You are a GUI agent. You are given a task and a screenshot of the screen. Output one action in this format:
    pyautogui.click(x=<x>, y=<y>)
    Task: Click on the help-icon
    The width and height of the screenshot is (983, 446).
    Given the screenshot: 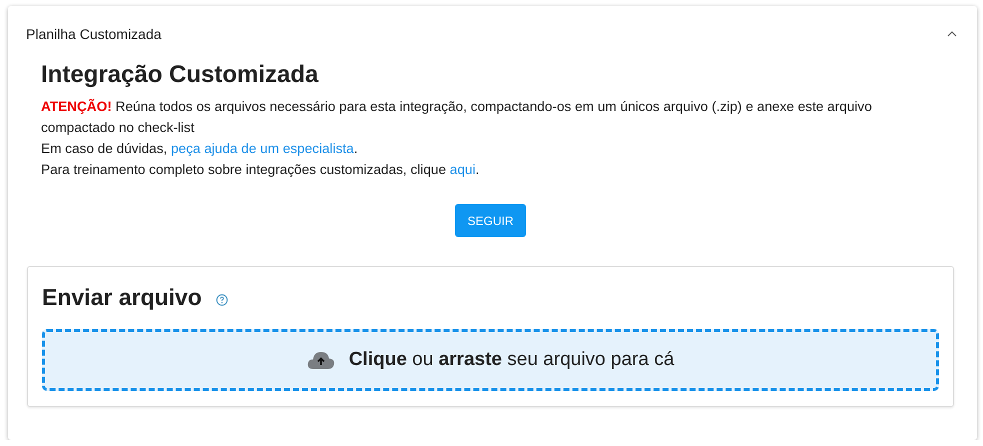 What is the action you would take?
    pyautogui.click(x=222, y=300)
    